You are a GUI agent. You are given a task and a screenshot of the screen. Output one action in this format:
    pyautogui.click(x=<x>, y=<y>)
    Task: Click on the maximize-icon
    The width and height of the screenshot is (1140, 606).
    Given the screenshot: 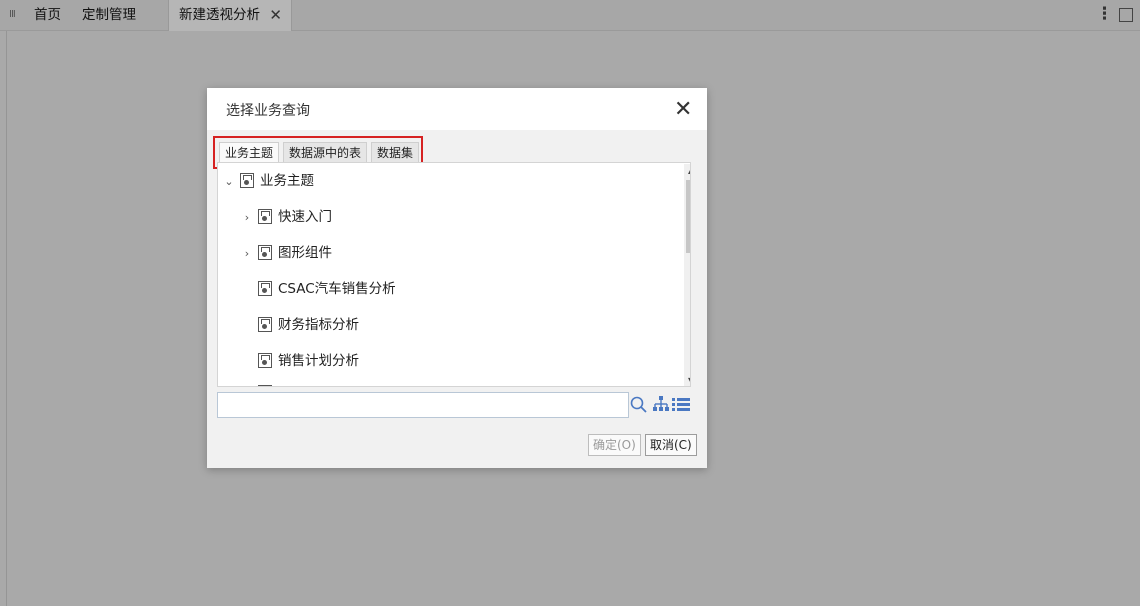 What is the action you would take?
    pyautogui.click(x=1126, y=15)
    